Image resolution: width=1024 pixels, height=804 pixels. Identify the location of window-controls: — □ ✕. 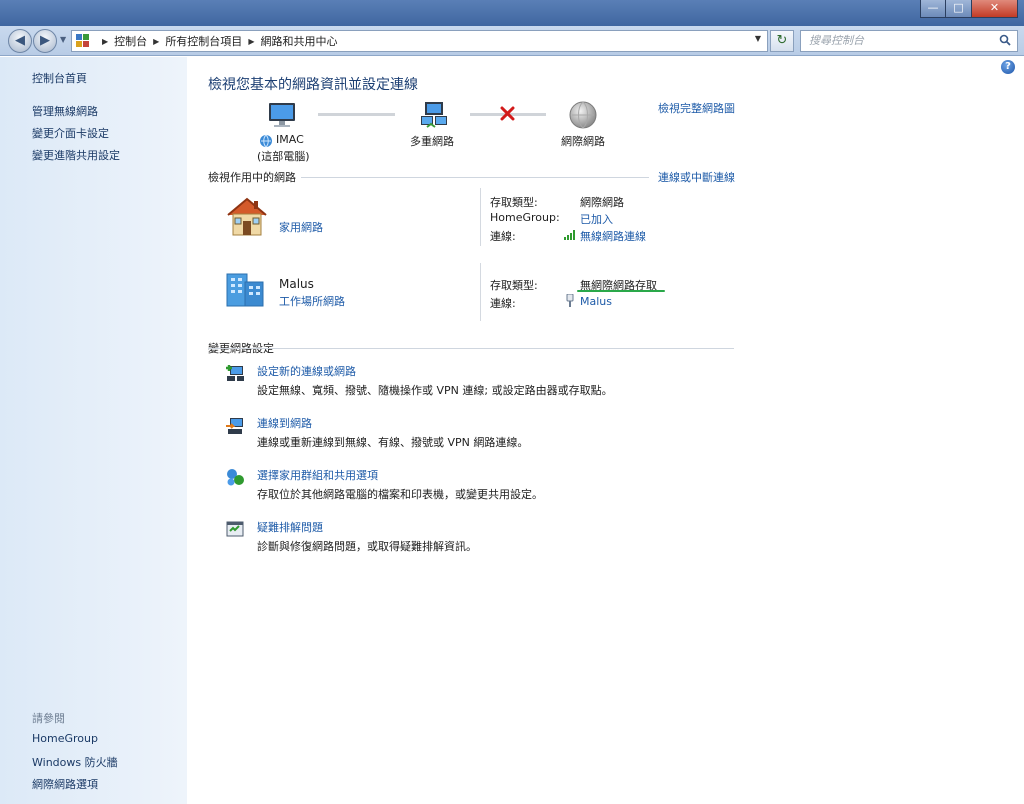
(969, 9).